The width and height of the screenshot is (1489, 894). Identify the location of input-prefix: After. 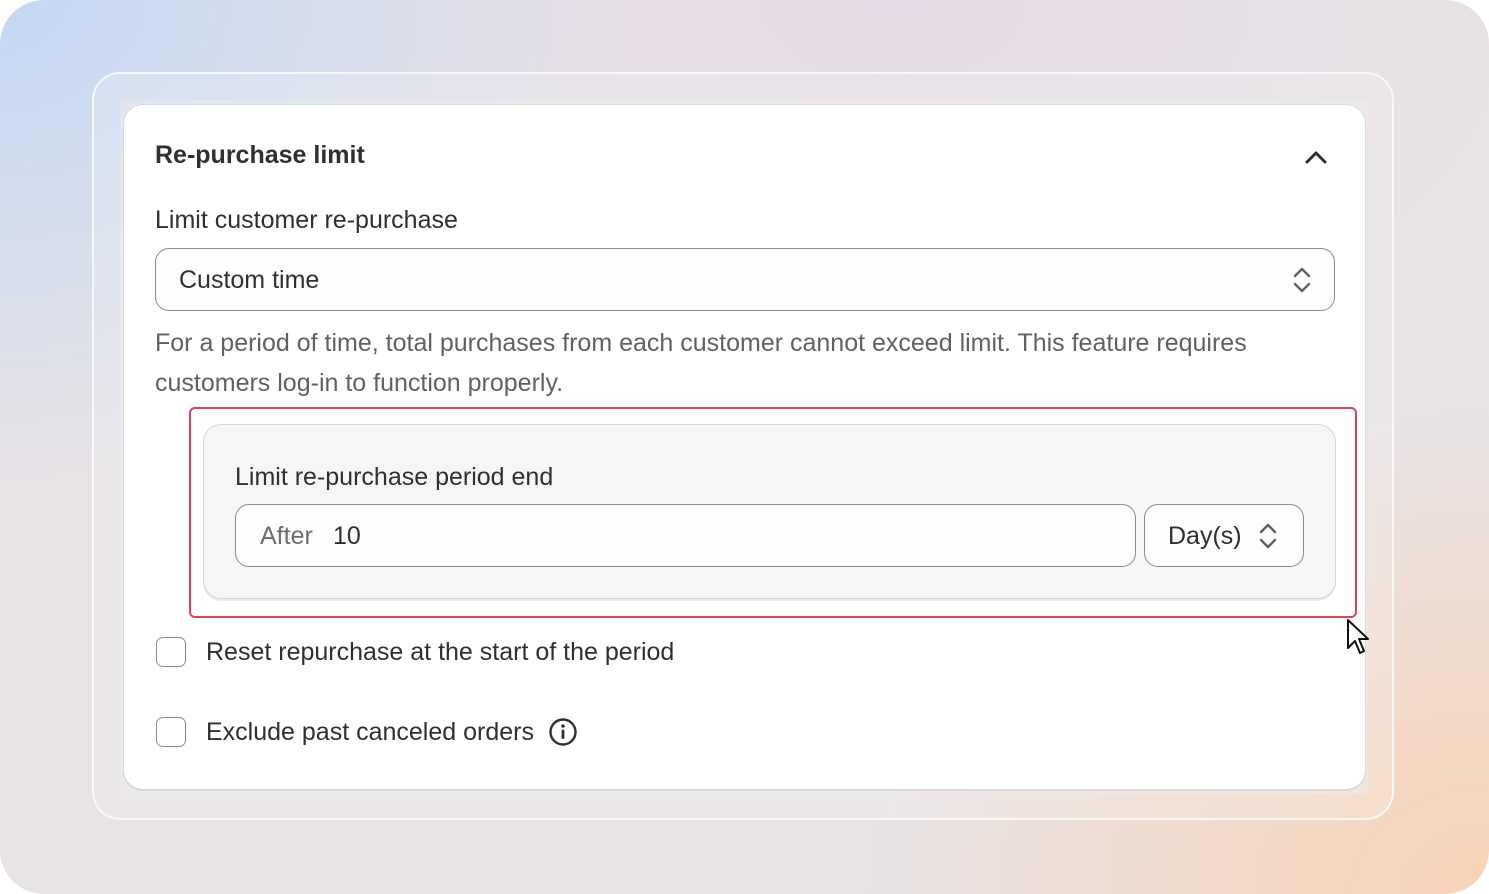
(286, 536).